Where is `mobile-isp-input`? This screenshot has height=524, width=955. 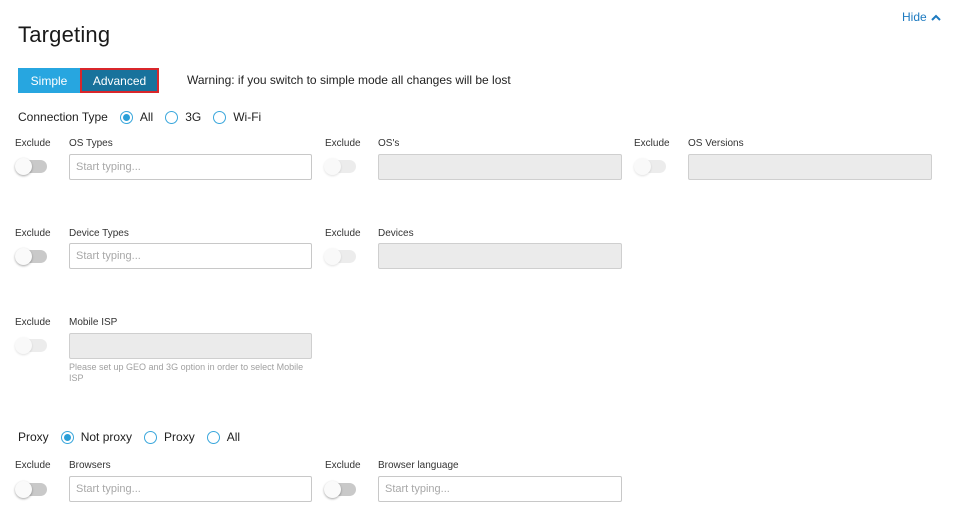 mobile-isp-input is located at coordinates (190, 346).